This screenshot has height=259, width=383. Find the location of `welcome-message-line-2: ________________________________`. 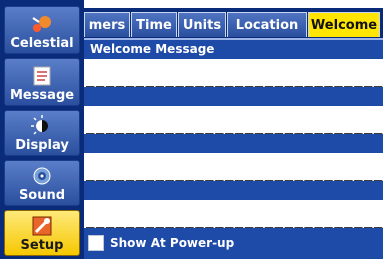

welcome-message-line-2: ________________________________ is located at coordinates (233, 120).